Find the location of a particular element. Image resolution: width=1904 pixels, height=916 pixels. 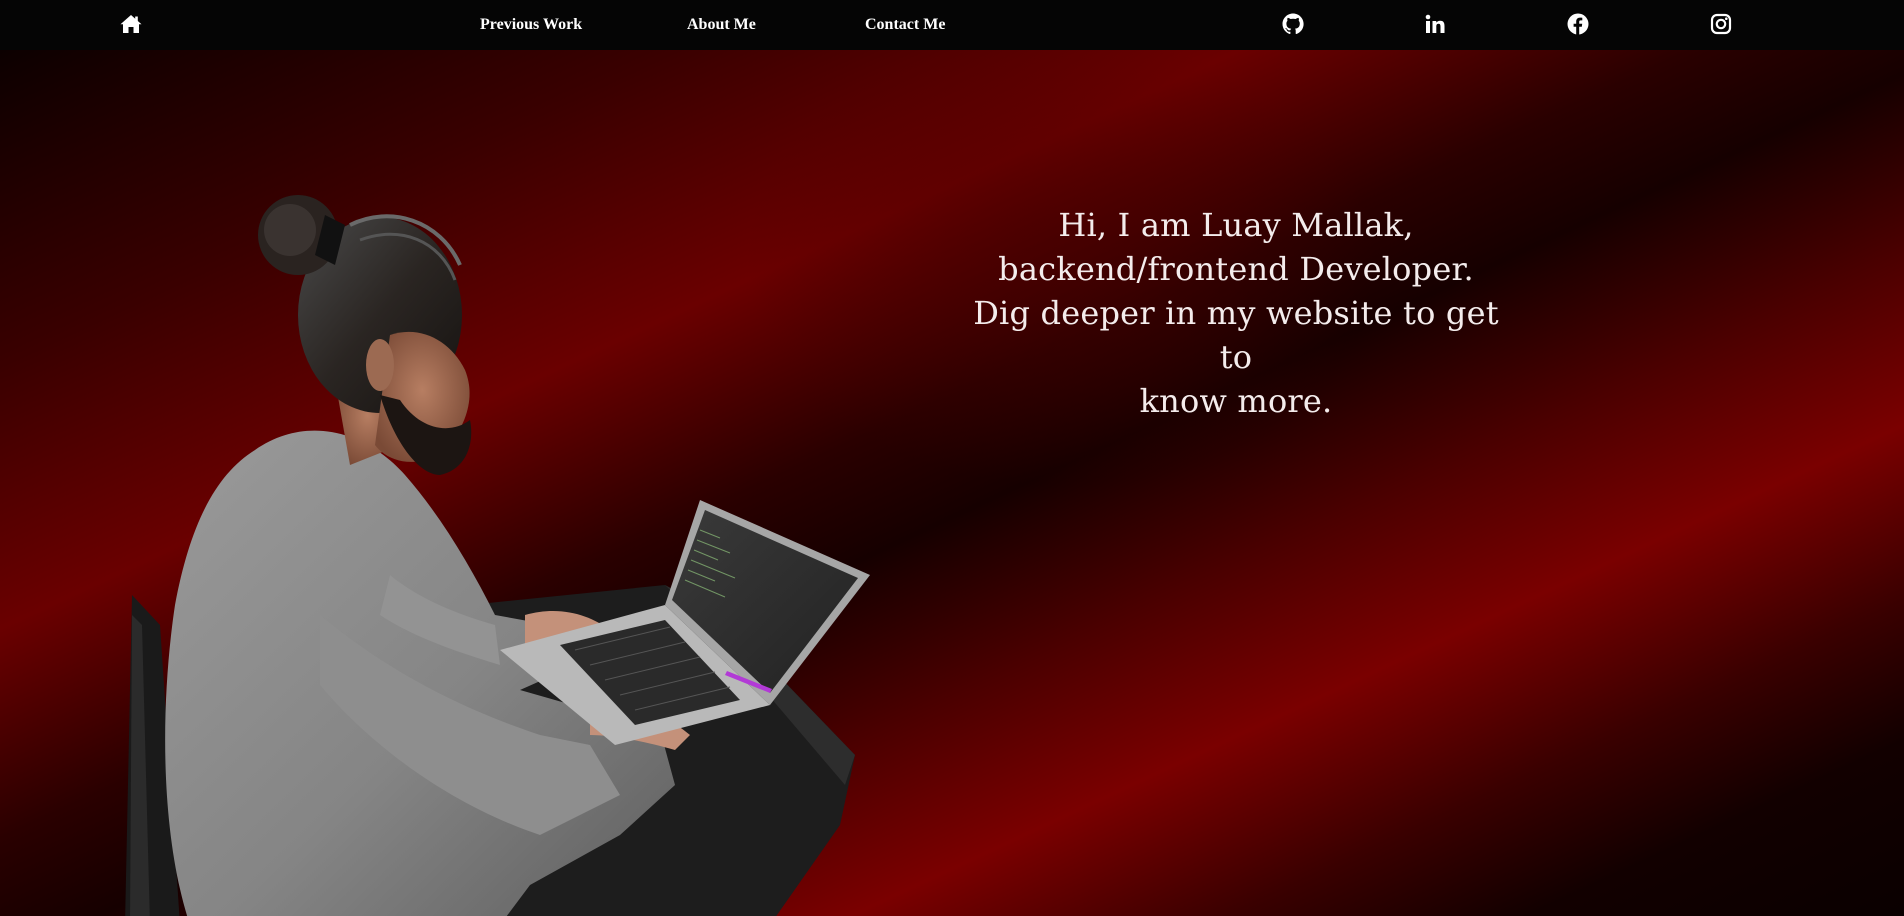

hero-line-3: Dig deeper in my website to get to is located at coordinates (1236, 335).